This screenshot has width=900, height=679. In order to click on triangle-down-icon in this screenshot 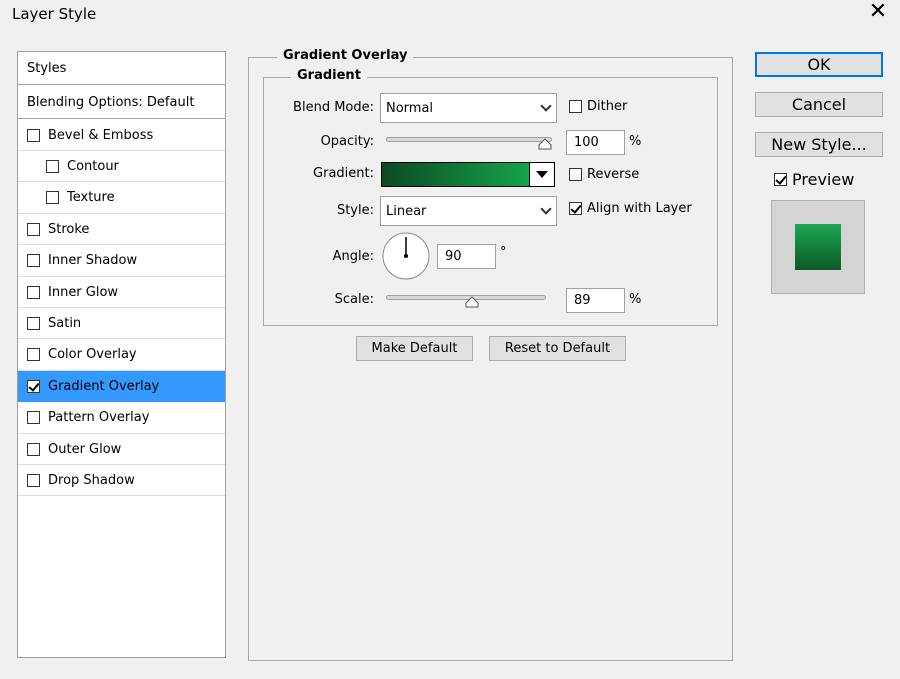, I will do `click(541, 174)`.